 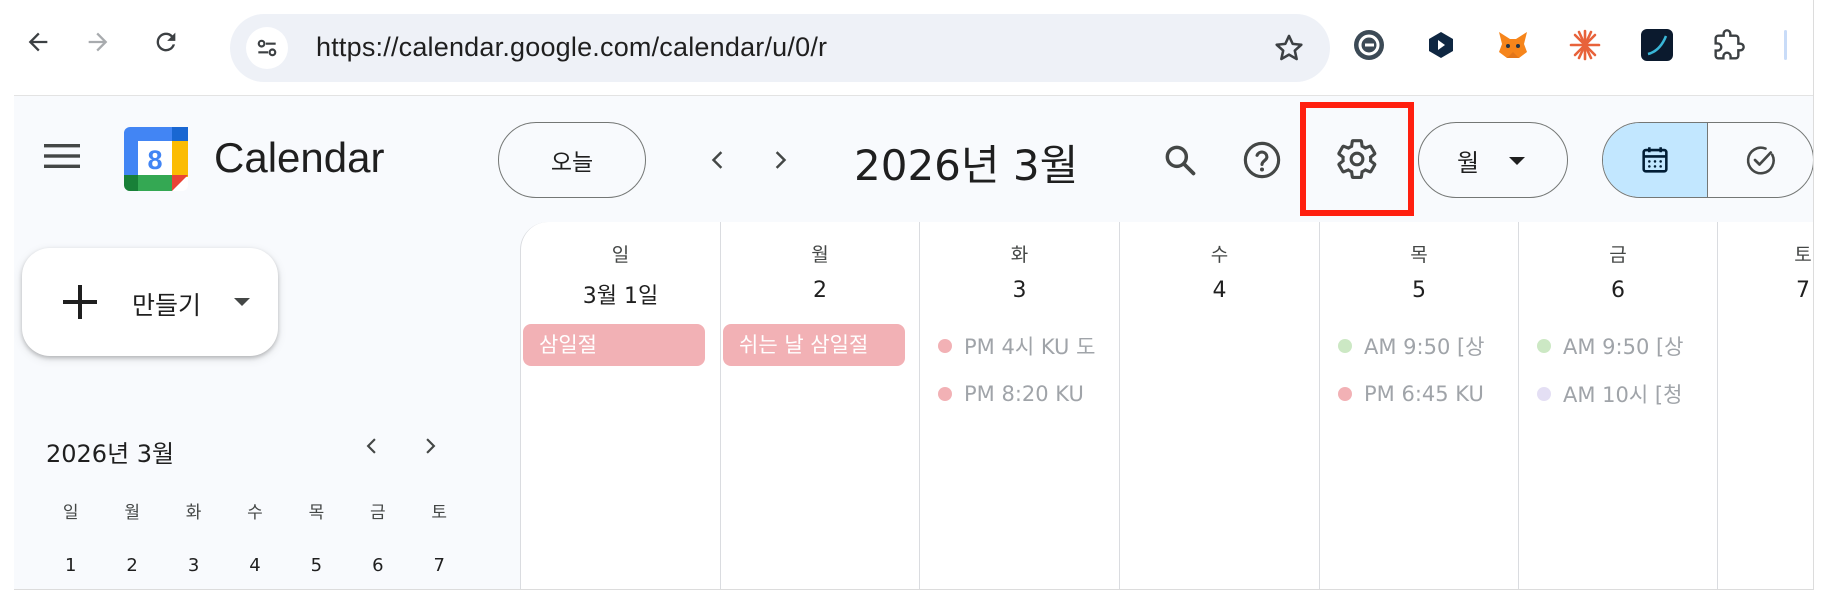 I want to click on extension-coin-icon, so click(x=1369, y=45).